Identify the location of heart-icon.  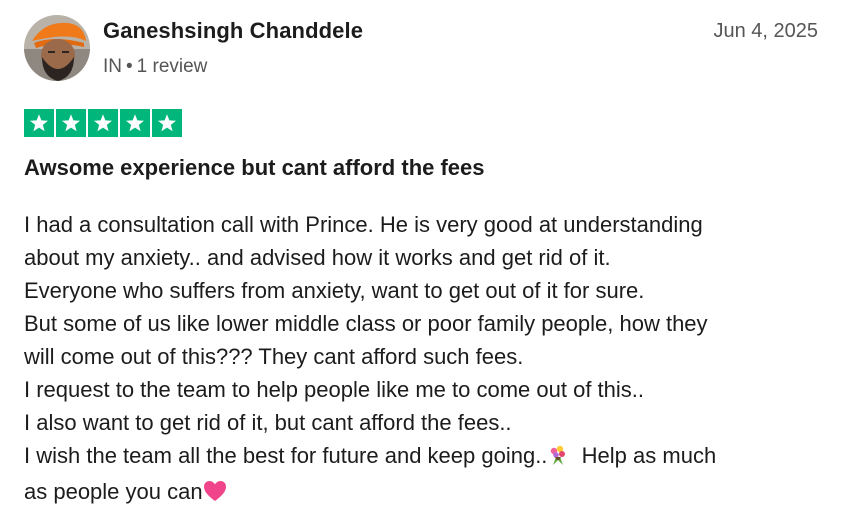
(215, 494).